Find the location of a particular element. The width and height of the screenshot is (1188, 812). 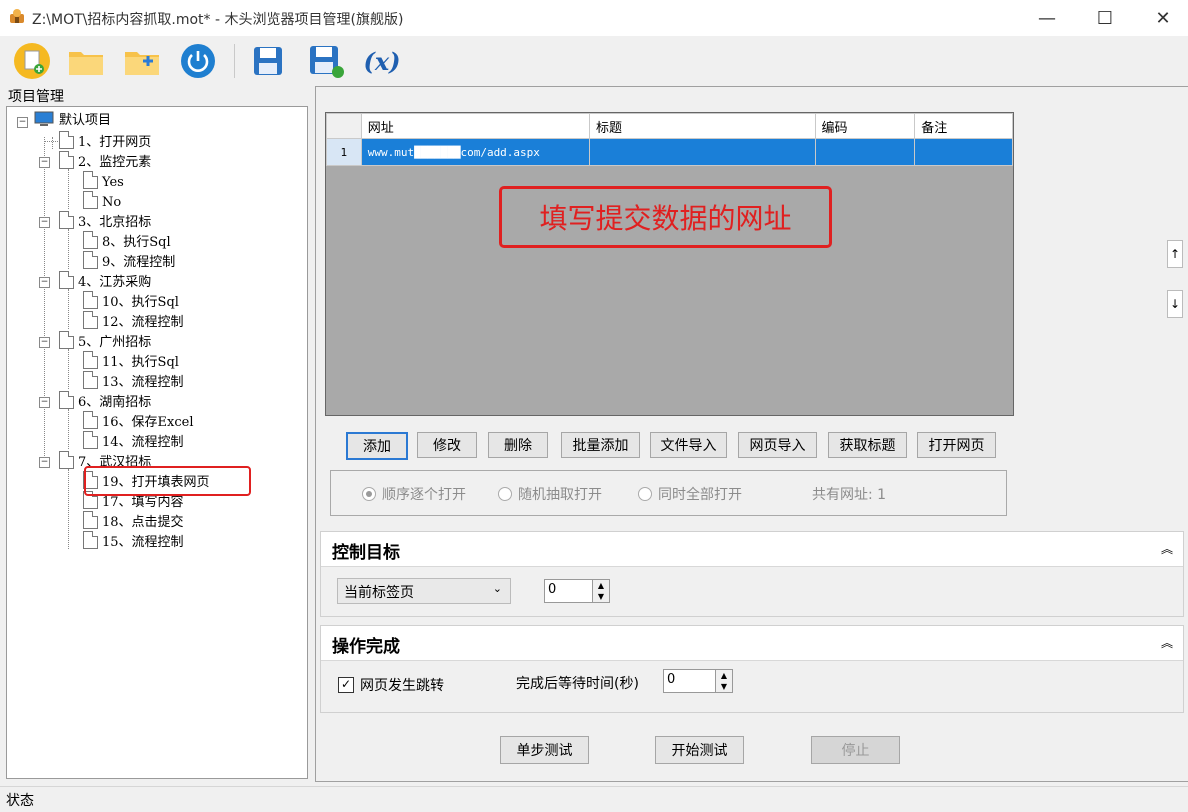

radio-label: 顺序逐个打开 is located at coordinates (424, 495).